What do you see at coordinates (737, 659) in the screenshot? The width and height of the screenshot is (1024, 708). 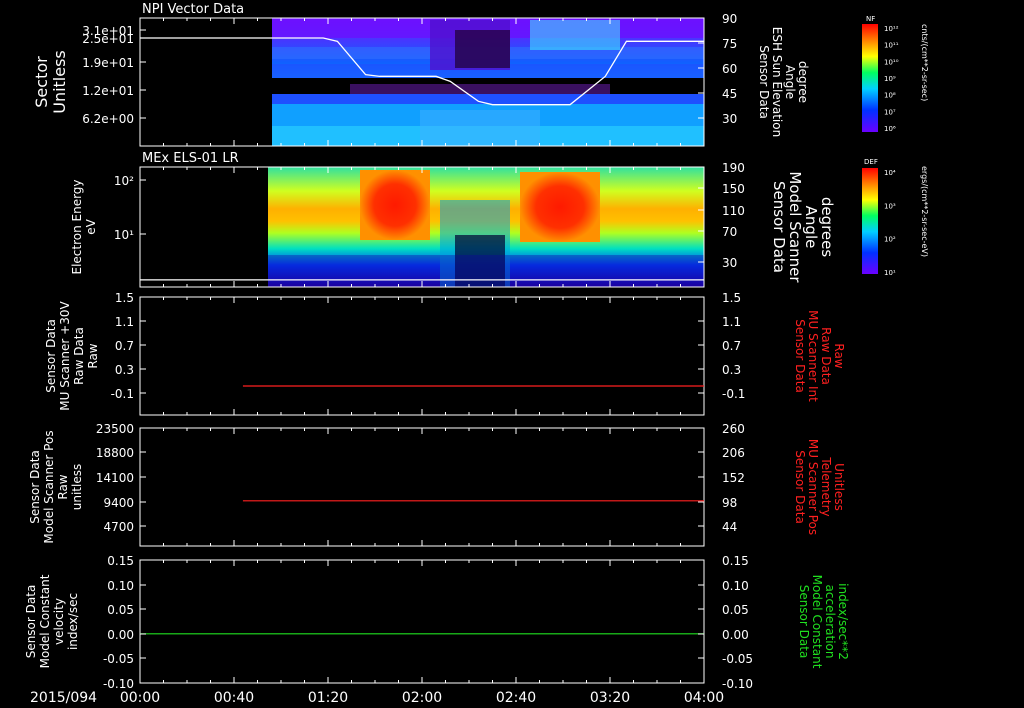 I see `y2-tick-label: -0.05` at bounding box center [737, 659].